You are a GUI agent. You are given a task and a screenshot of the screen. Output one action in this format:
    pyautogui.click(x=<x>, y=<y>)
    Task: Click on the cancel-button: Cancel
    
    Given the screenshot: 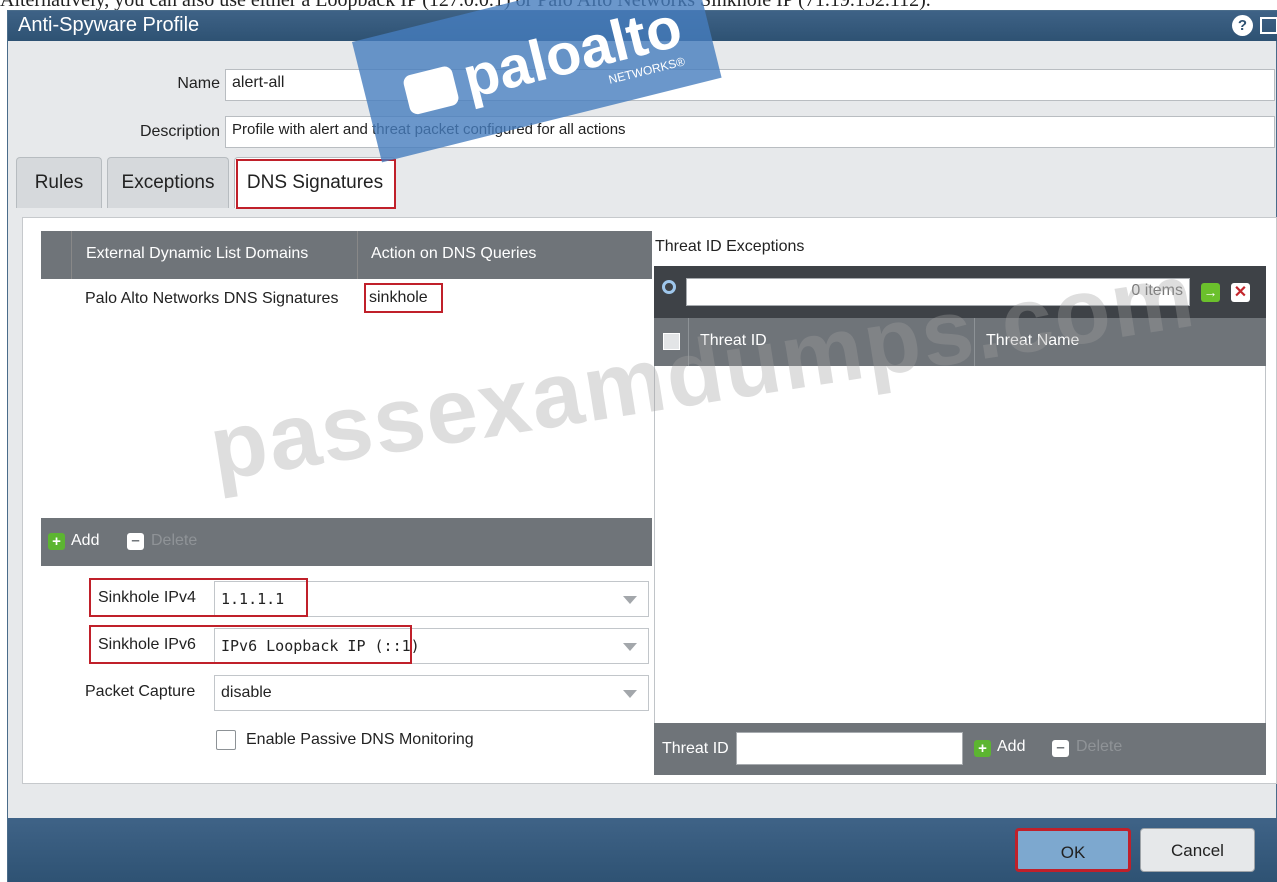 What is the action you would take?
    pyautogui.click(x=1197, y=850)
    